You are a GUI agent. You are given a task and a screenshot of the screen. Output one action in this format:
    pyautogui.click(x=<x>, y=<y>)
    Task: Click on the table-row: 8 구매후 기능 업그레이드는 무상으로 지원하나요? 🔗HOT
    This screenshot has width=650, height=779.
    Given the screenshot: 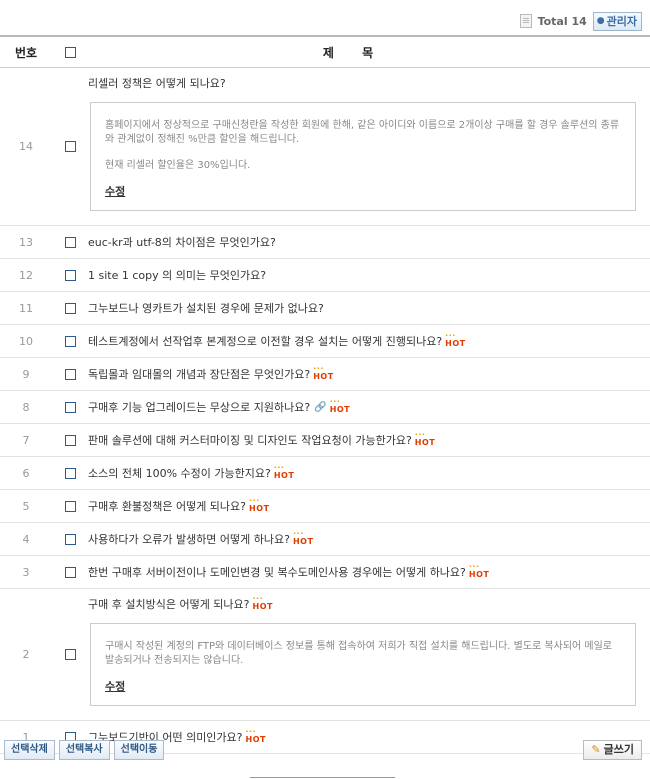 What is the action you would take?
    pyautogui.click(x=325, y=407)
    